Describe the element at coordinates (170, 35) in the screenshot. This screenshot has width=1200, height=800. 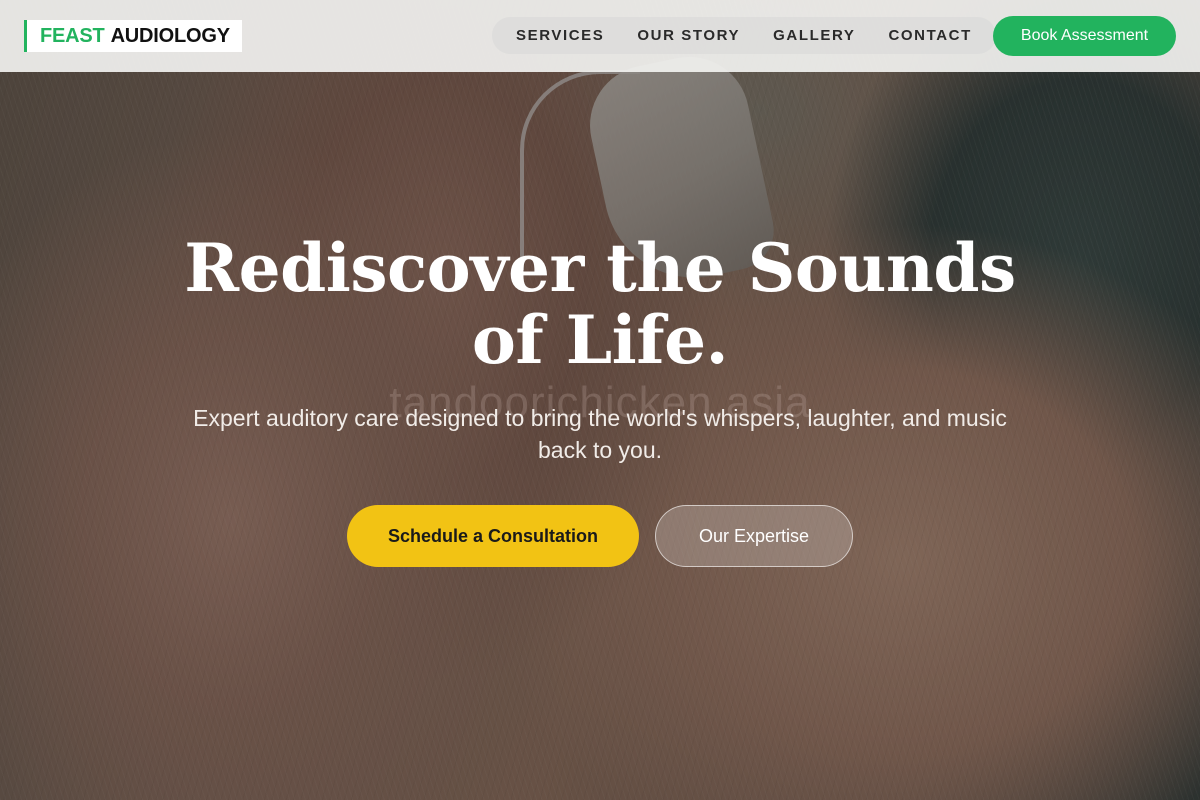
I see `logo-main-text: AUDIOLOGY` at that location.